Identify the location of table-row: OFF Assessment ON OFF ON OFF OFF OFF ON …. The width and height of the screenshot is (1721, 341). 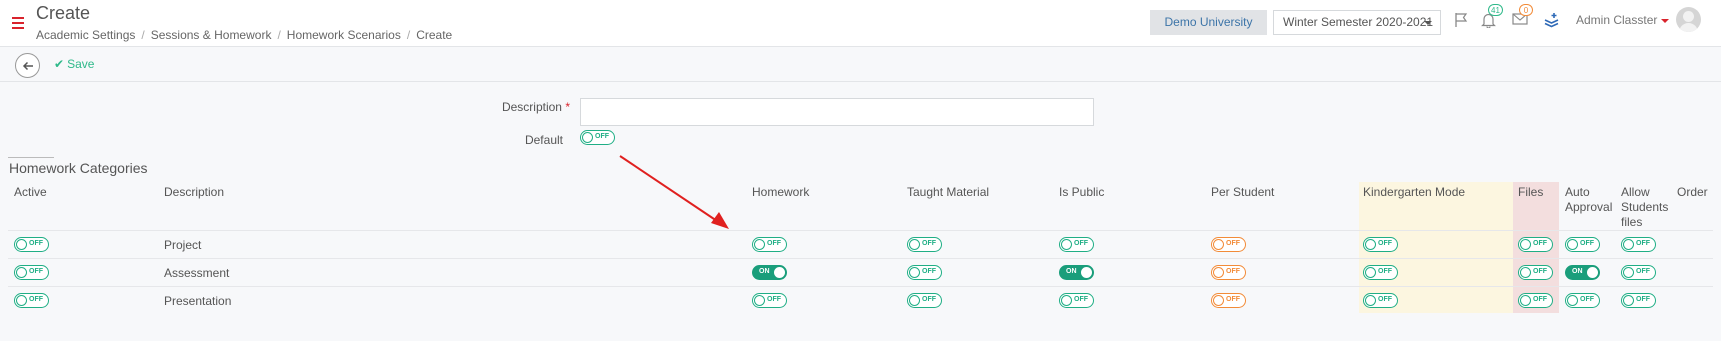
(860, 272).